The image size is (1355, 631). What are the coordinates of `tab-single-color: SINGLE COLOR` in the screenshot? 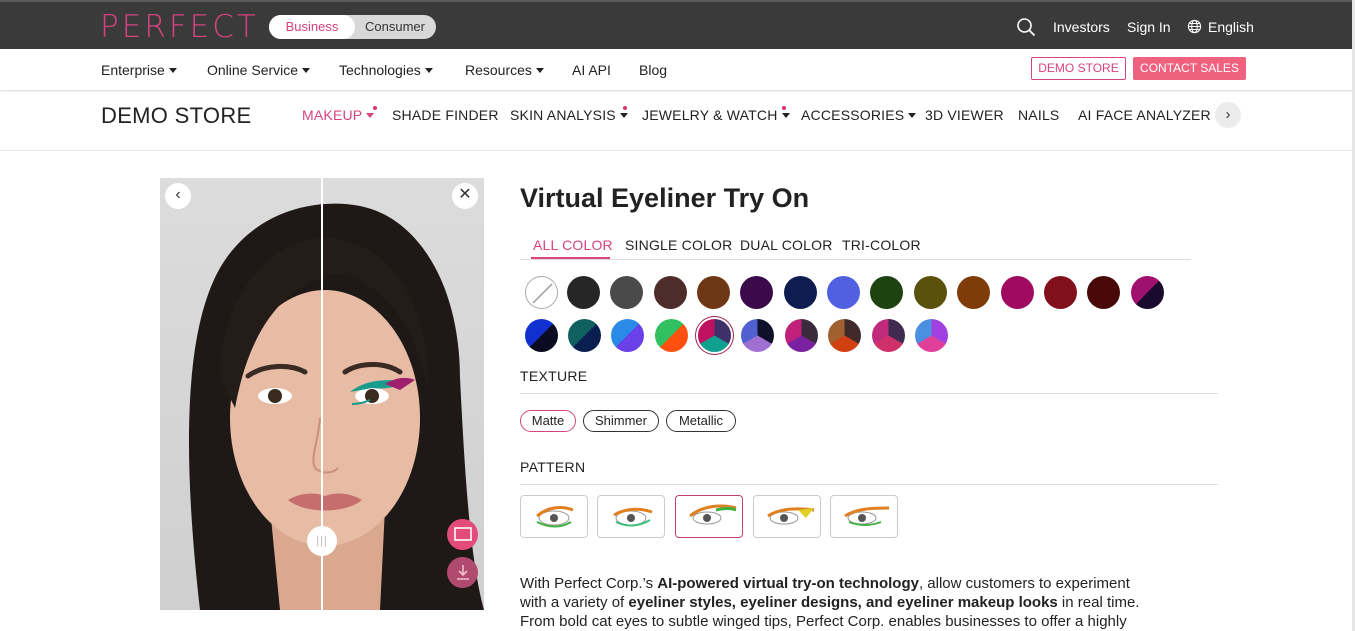 It's located at (678, 245).